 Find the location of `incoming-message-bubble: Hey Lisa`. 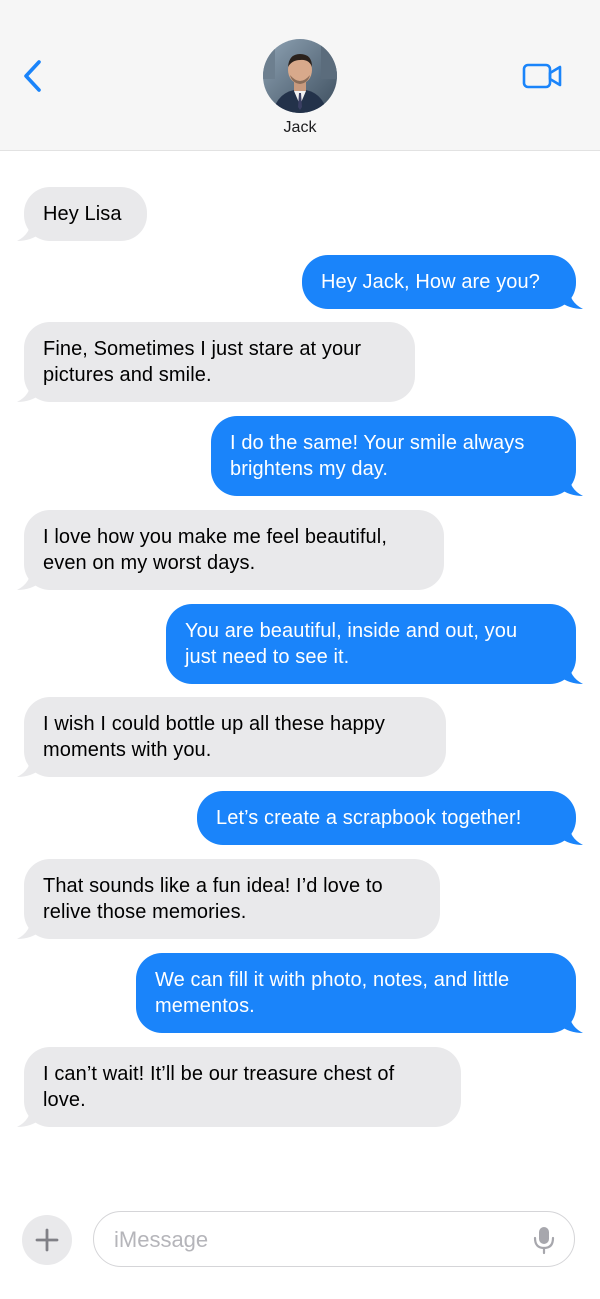

incoming-message-bubble: Hey Lisa is located at coordinates (82, 214).